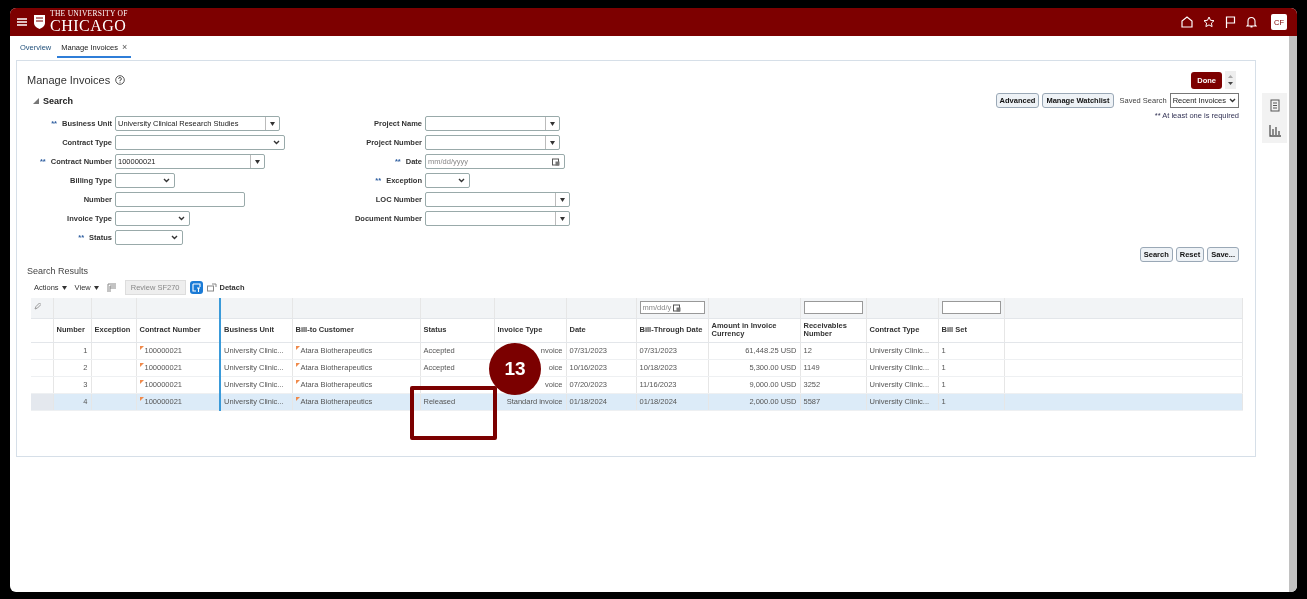 This screenshot has width=1307, height=599. What do you see at coordinates (36, 100) in the screenshot?
I see `collapse-icon` at bounding box center [36, 100].